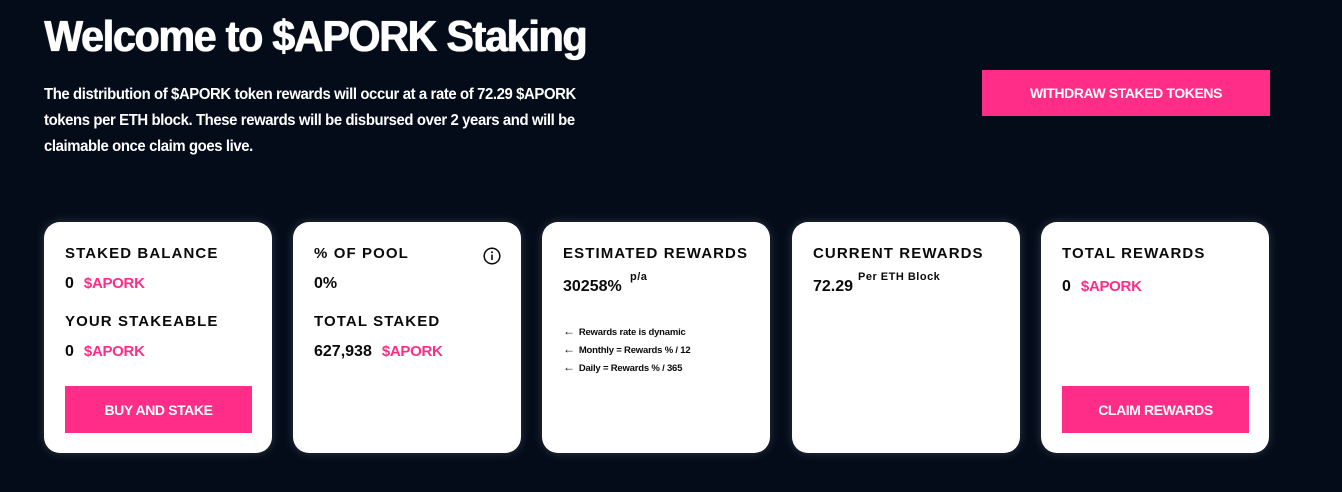  Describe the element at coordinates (592, 286) in the screenshot. I see `estimated-rewards-value: 30258%` at that location.